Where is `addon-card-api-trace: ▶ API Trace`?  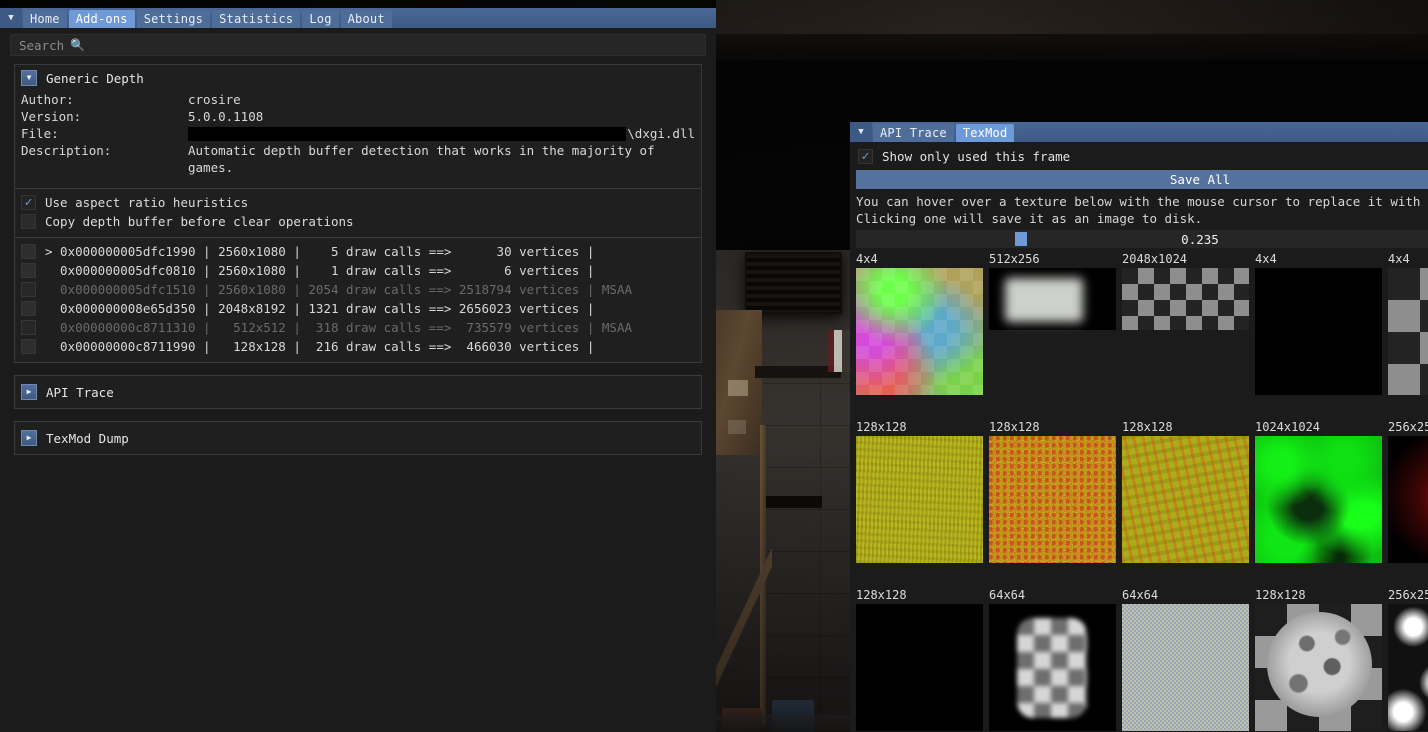 addon-card-api-trace: ▶ API Trace is located at coordinates (358, 392).